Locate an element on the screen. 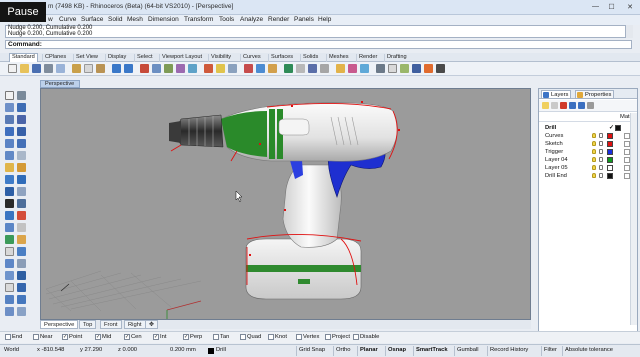  tab-set-view: Set View is located at coordinates (86, 58).